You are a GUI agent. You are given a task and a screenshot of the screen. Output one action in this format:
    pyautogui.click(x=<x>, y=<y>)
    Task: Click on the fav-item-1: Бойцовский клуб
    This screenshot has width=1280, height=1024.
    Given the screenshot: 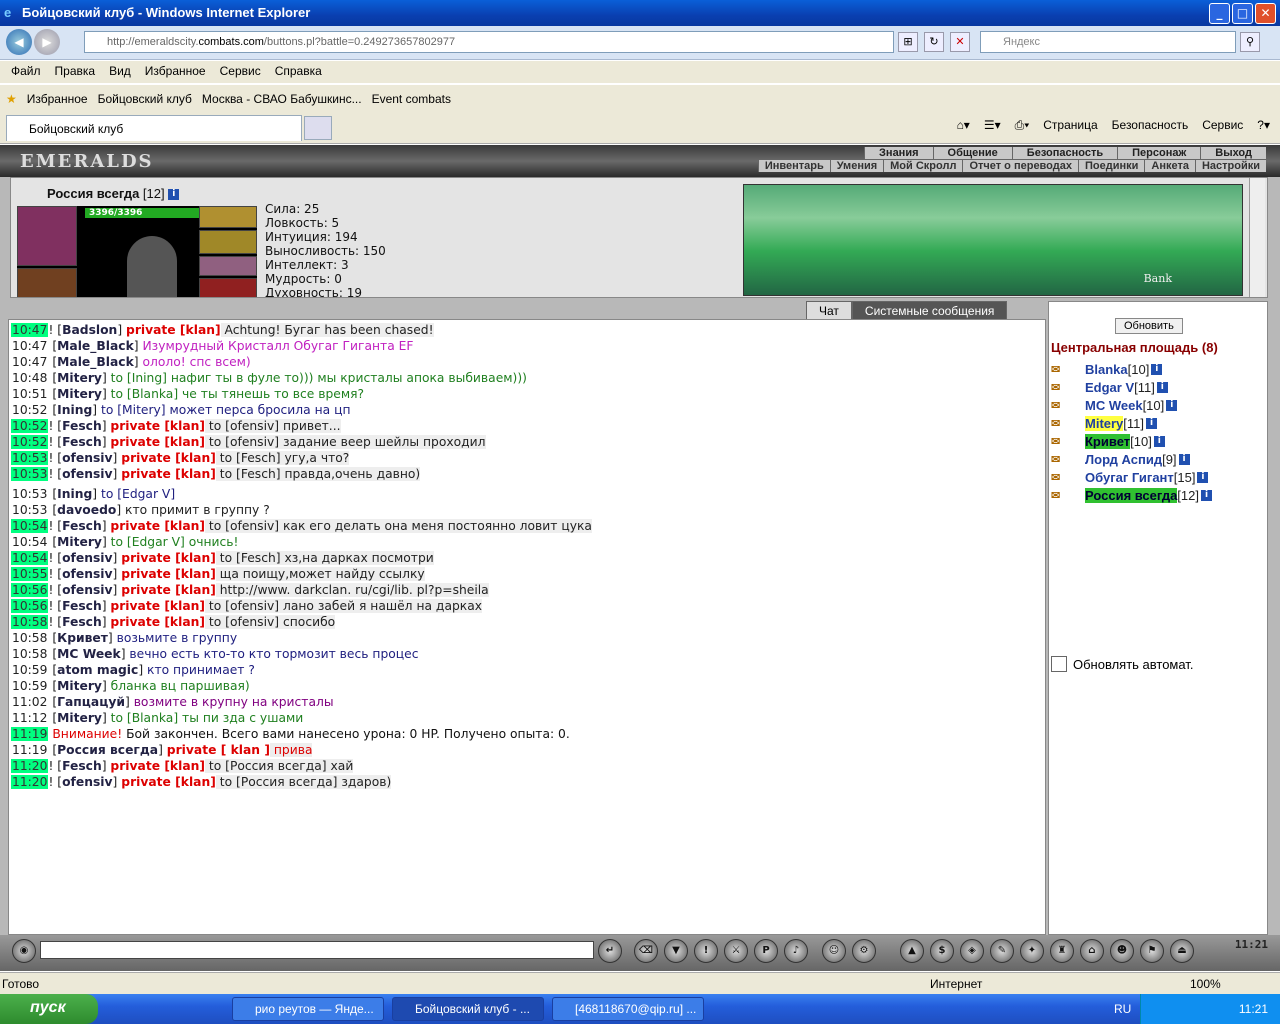 What is the action you would take?
    pyautogui.click(x=145, y=99)
    